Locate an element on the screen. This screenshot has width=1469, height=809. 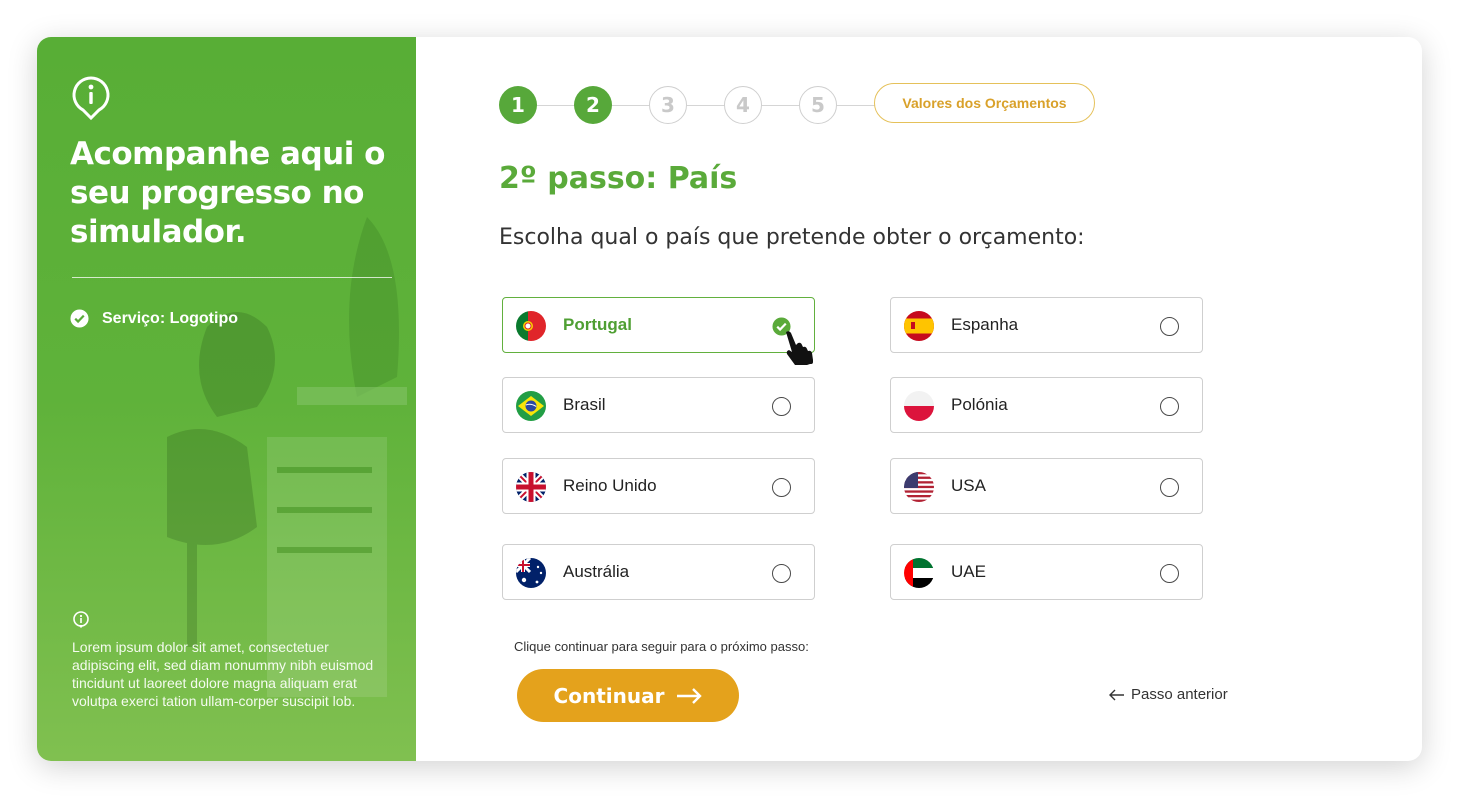
sidebar-divider is located at coordinates (232, 277).